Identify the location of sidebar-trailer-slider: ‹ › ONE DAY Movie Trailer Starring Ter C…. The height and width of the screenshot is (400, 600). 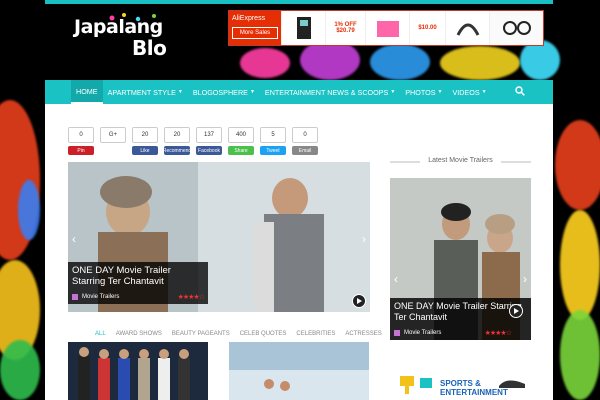
(460, 259).